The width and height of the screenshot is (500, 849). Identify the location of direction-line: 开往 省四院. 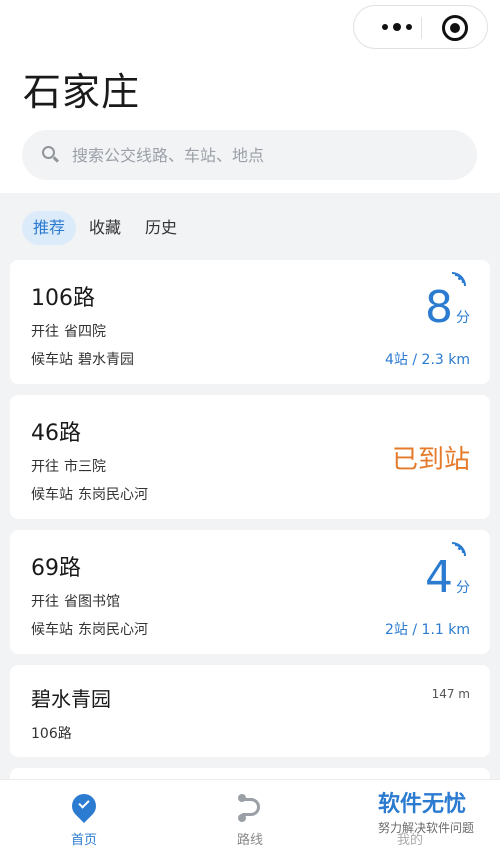
(68, 331).